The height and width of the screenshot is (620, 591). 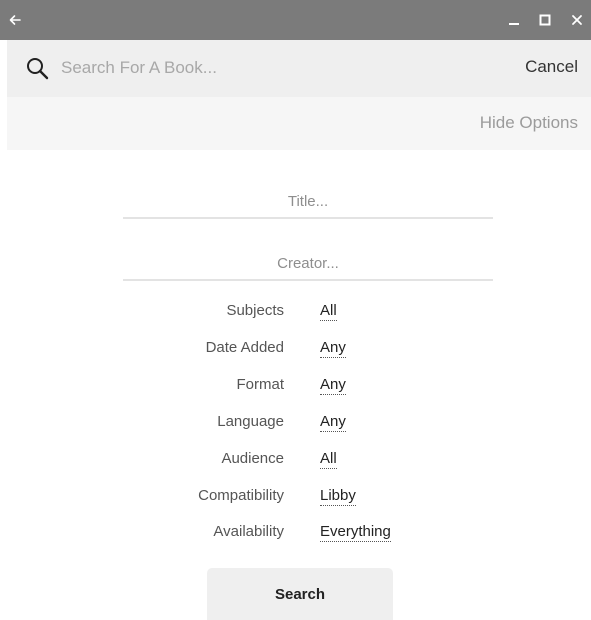 I want to click on filter-label: Language, so click(x=250, y=421).